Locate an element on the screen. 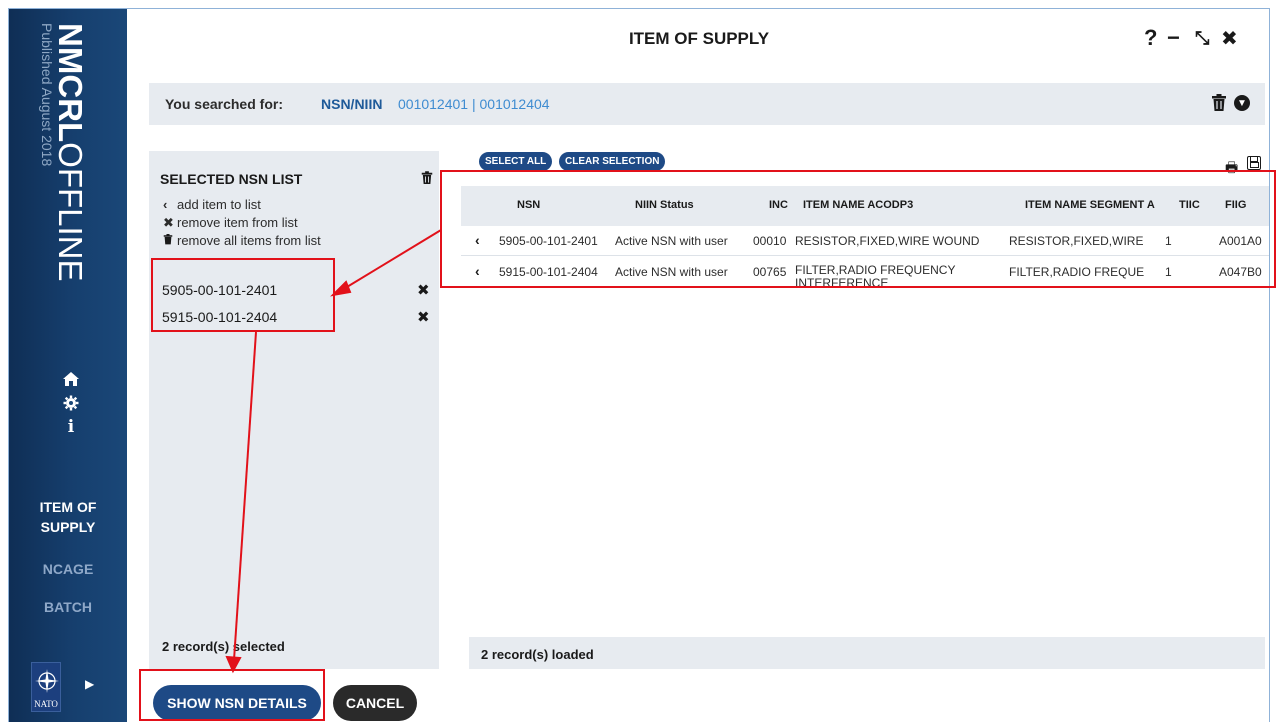 The width and height of the screenshot is (1278, 722). cell-item-name: FILTER,RADIO FREQUENCY INTERFERENCE is located at coordinates (875, 276).